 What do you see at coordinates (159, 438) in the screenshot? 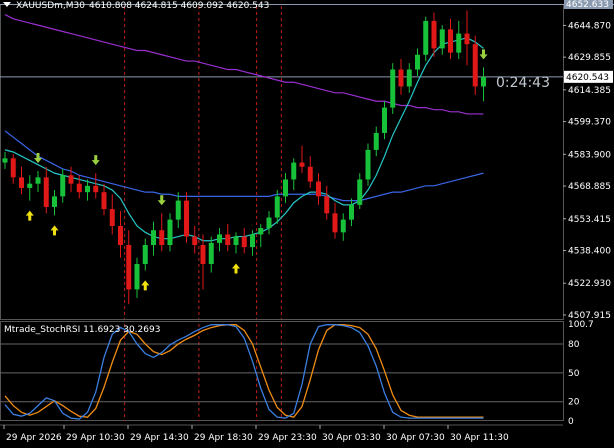
I see `time-tick-label: 29 Apr 14:30` at bounding box center [159, 438].